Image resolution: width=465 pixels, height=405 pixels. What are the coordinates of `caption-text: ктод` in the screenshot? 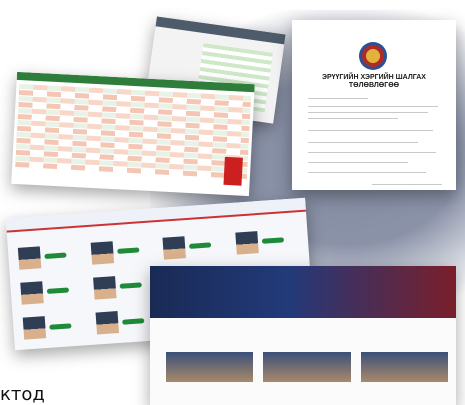 It's located at (22, 394).